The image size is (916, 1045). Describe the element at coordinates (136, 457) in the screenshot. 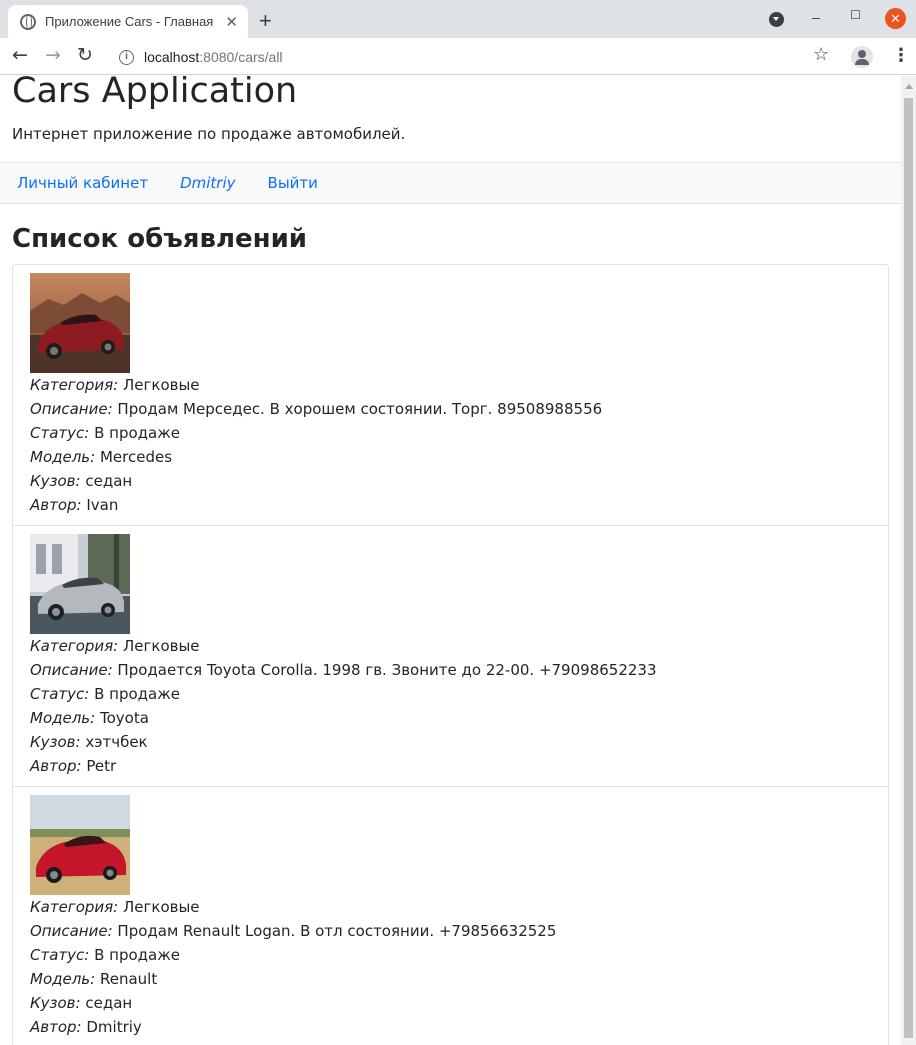

I see `model-value: Mercedes` at that location.